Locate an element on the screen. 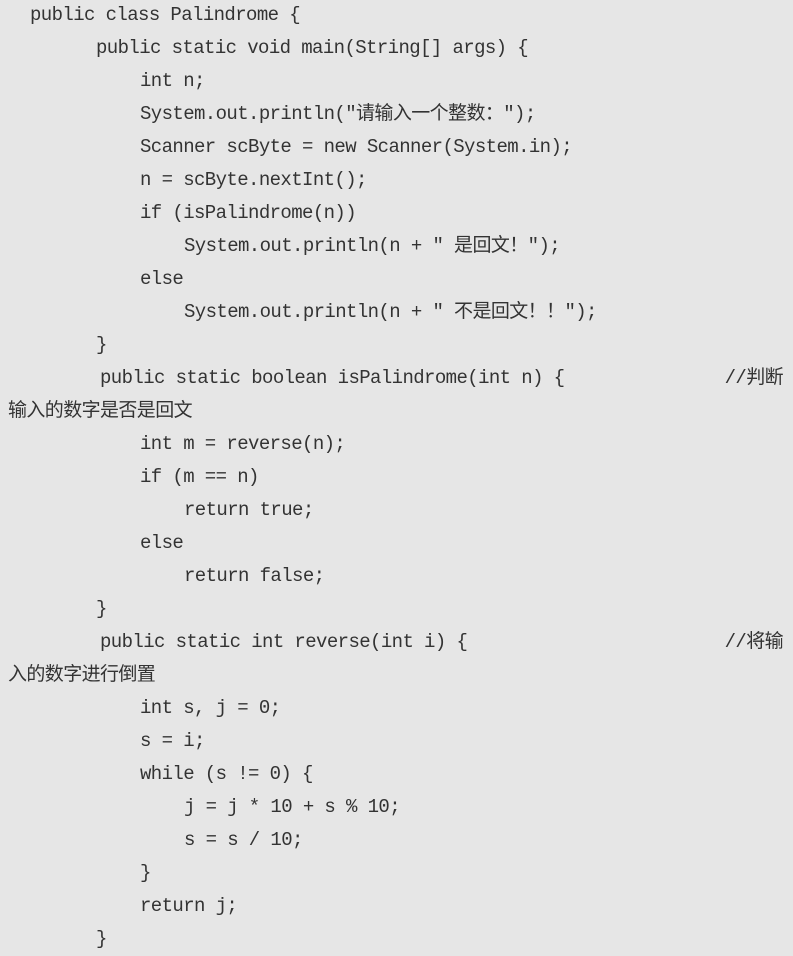 This screenshot has width=793, height=956. code-text: int s, j = 0; is located at coordinates (210, 708).